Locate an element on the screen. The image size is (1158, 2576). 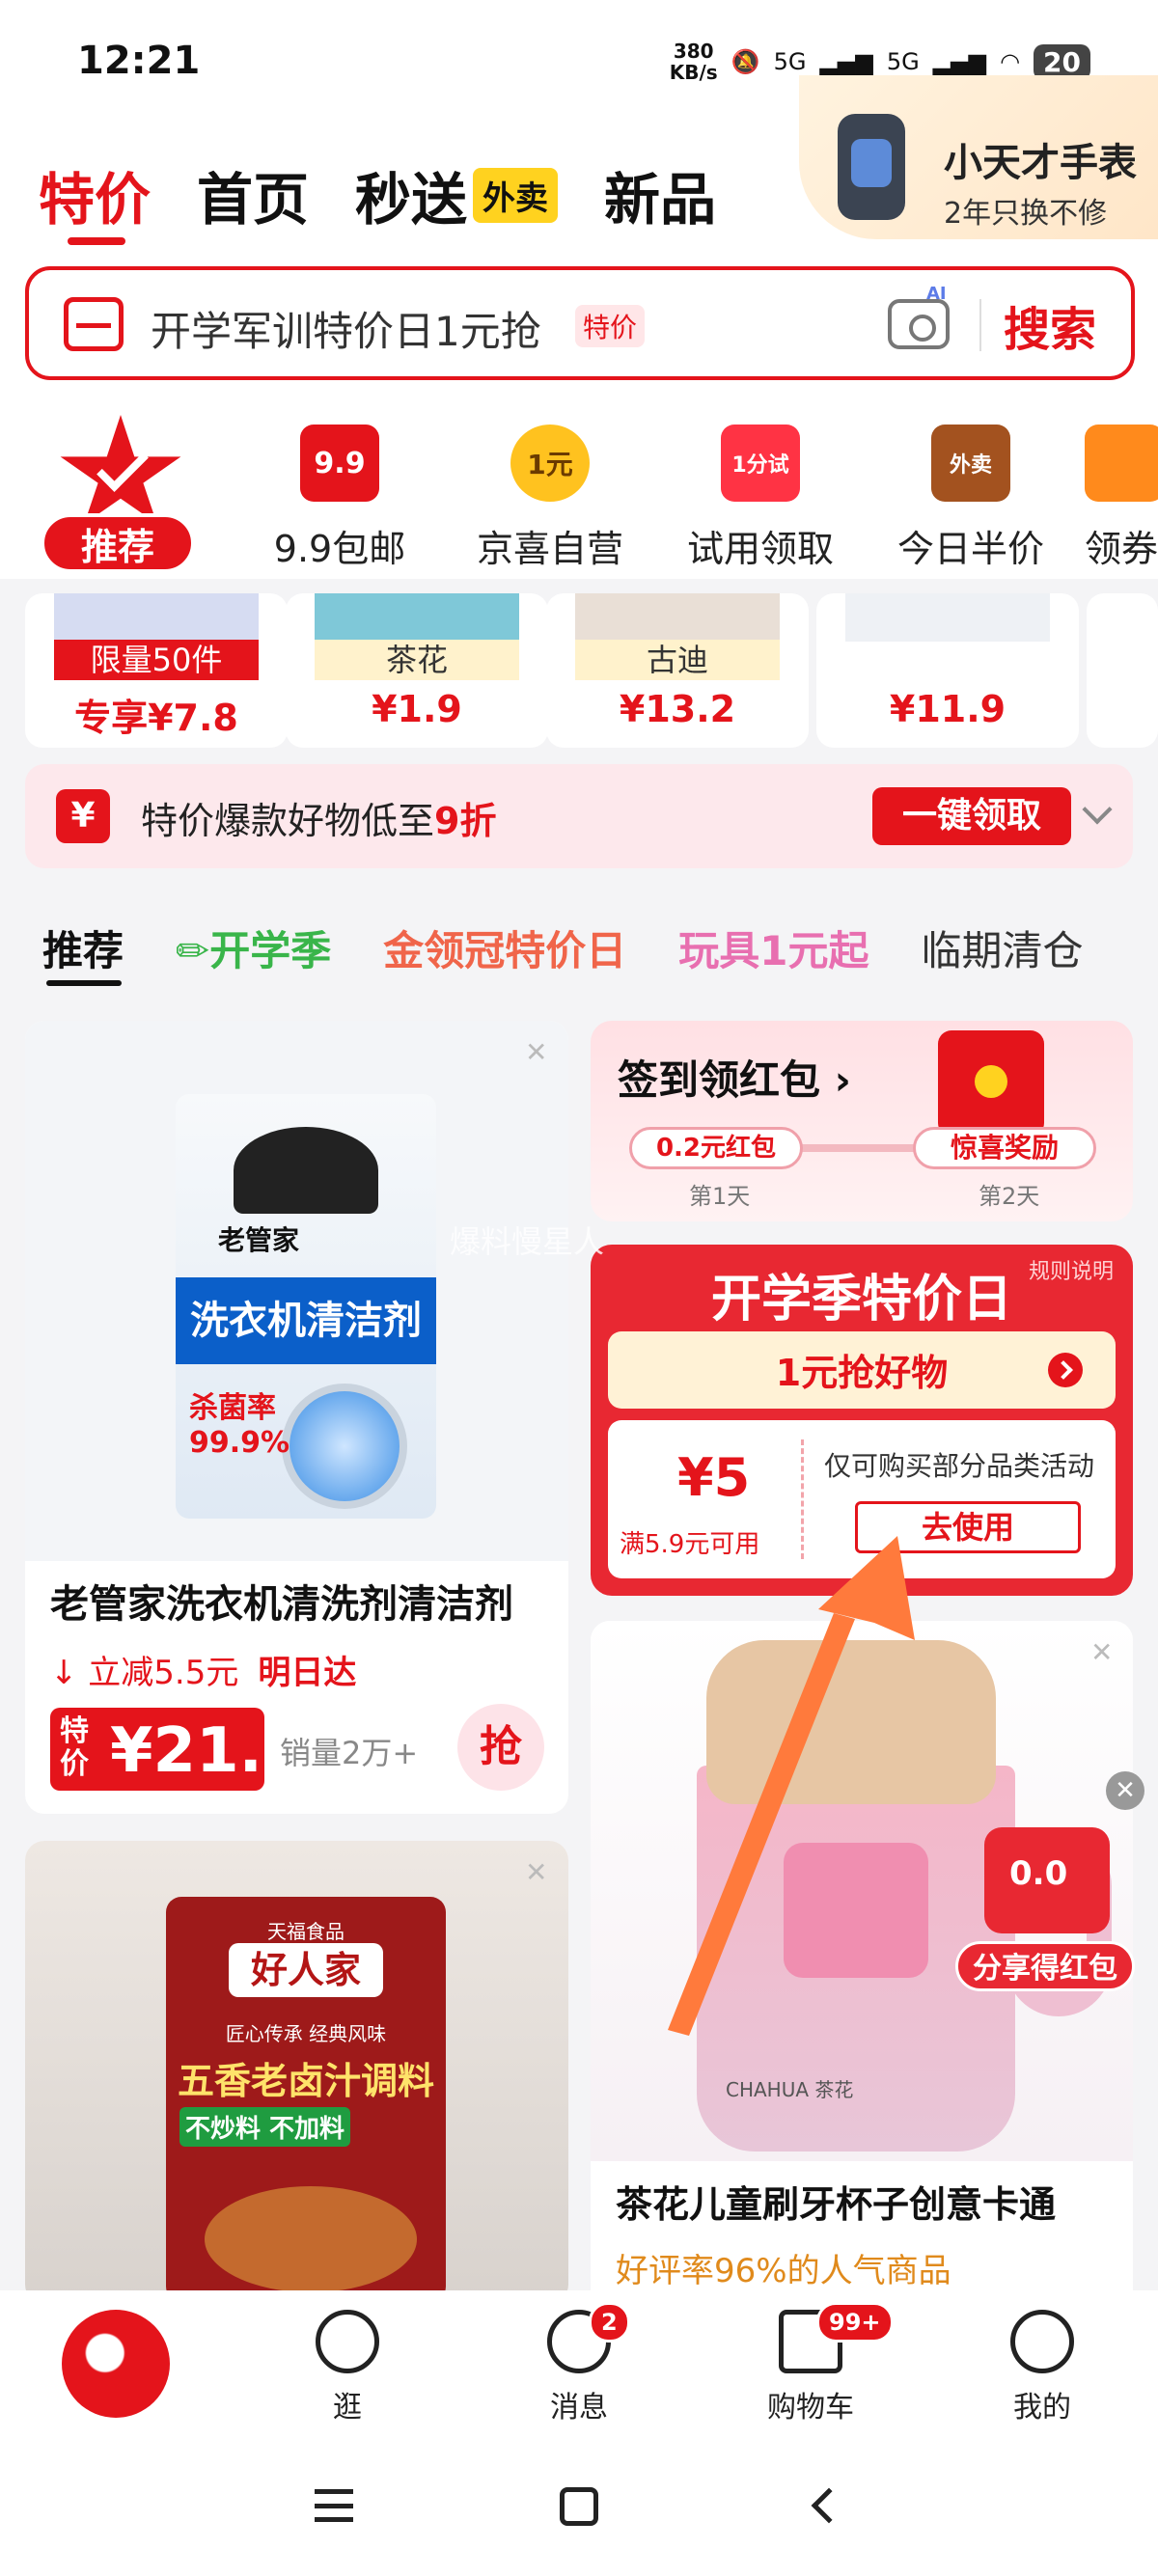
strip-card: 茶花 ¥1.9 is located at coordinates (417, 671).